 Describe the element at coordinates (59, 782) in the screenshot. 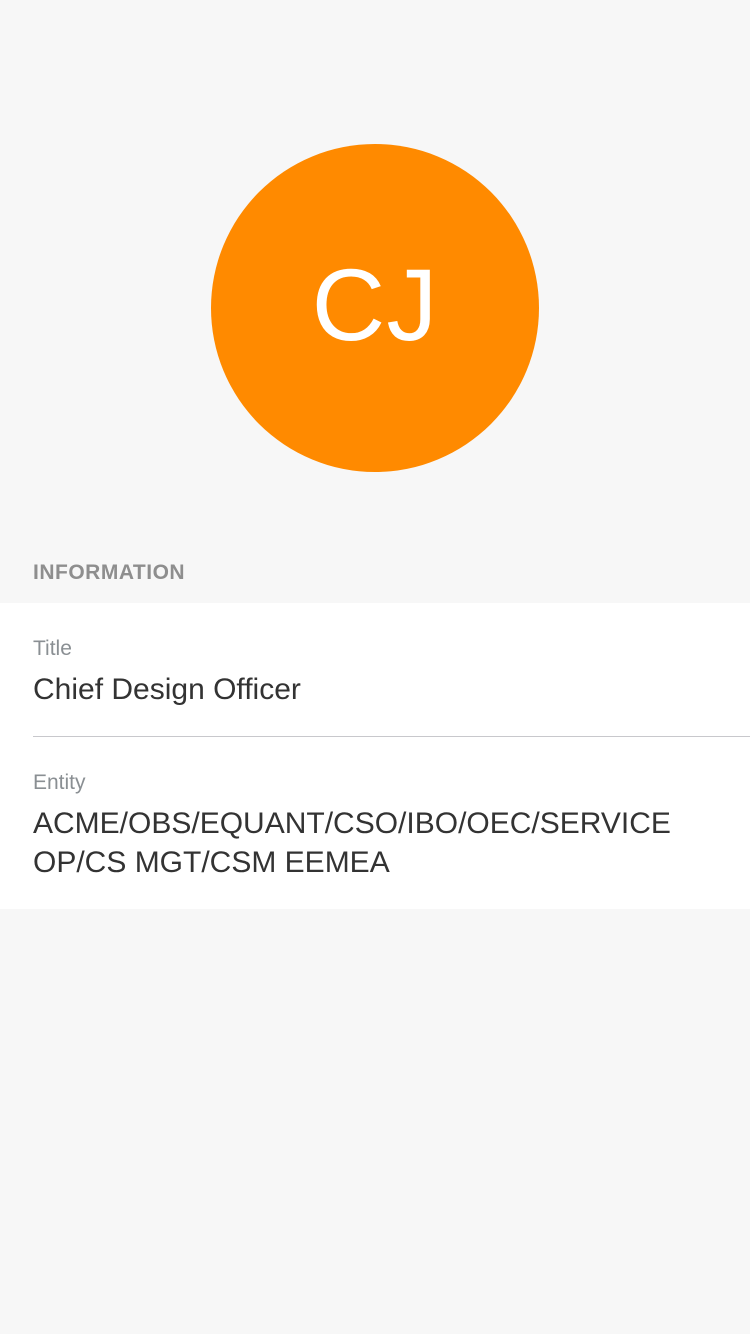

I see `entity-label: Entity` at that location.